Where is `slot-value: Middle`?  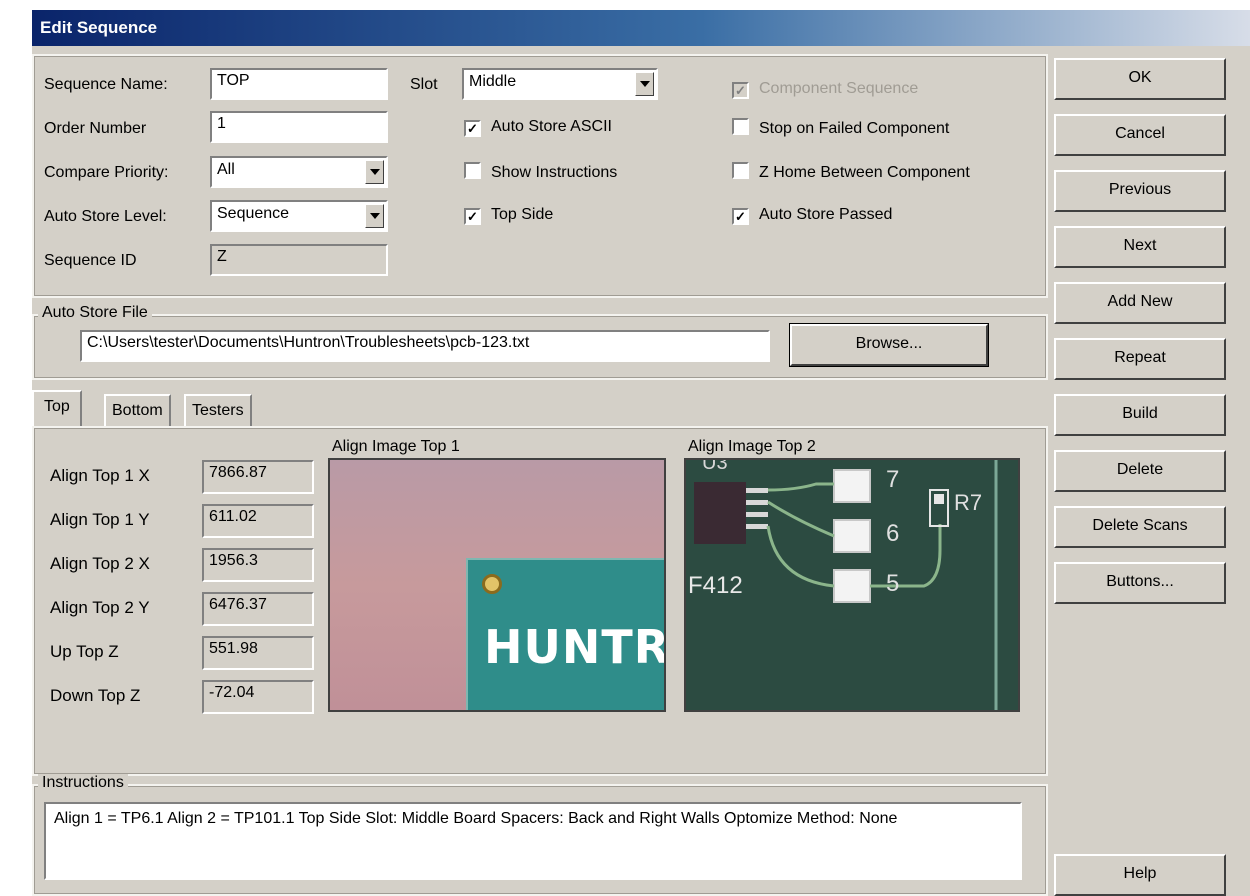
slot-value: Middle is located at coordinates (493, 81).